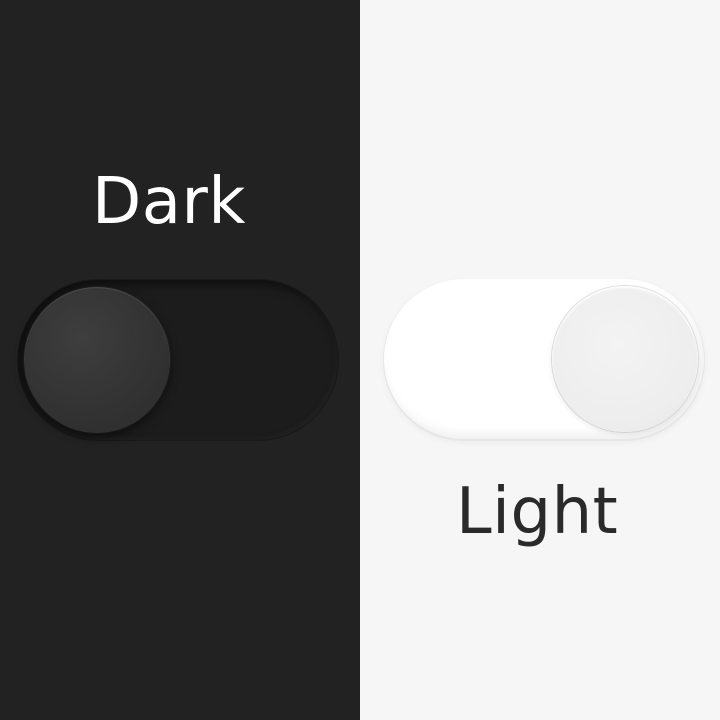 The width and height of the screenshot is (720, 720). Describe the element at coordinates (625, 359) in the screenshot. I see `light-toggle-knob` at that location.